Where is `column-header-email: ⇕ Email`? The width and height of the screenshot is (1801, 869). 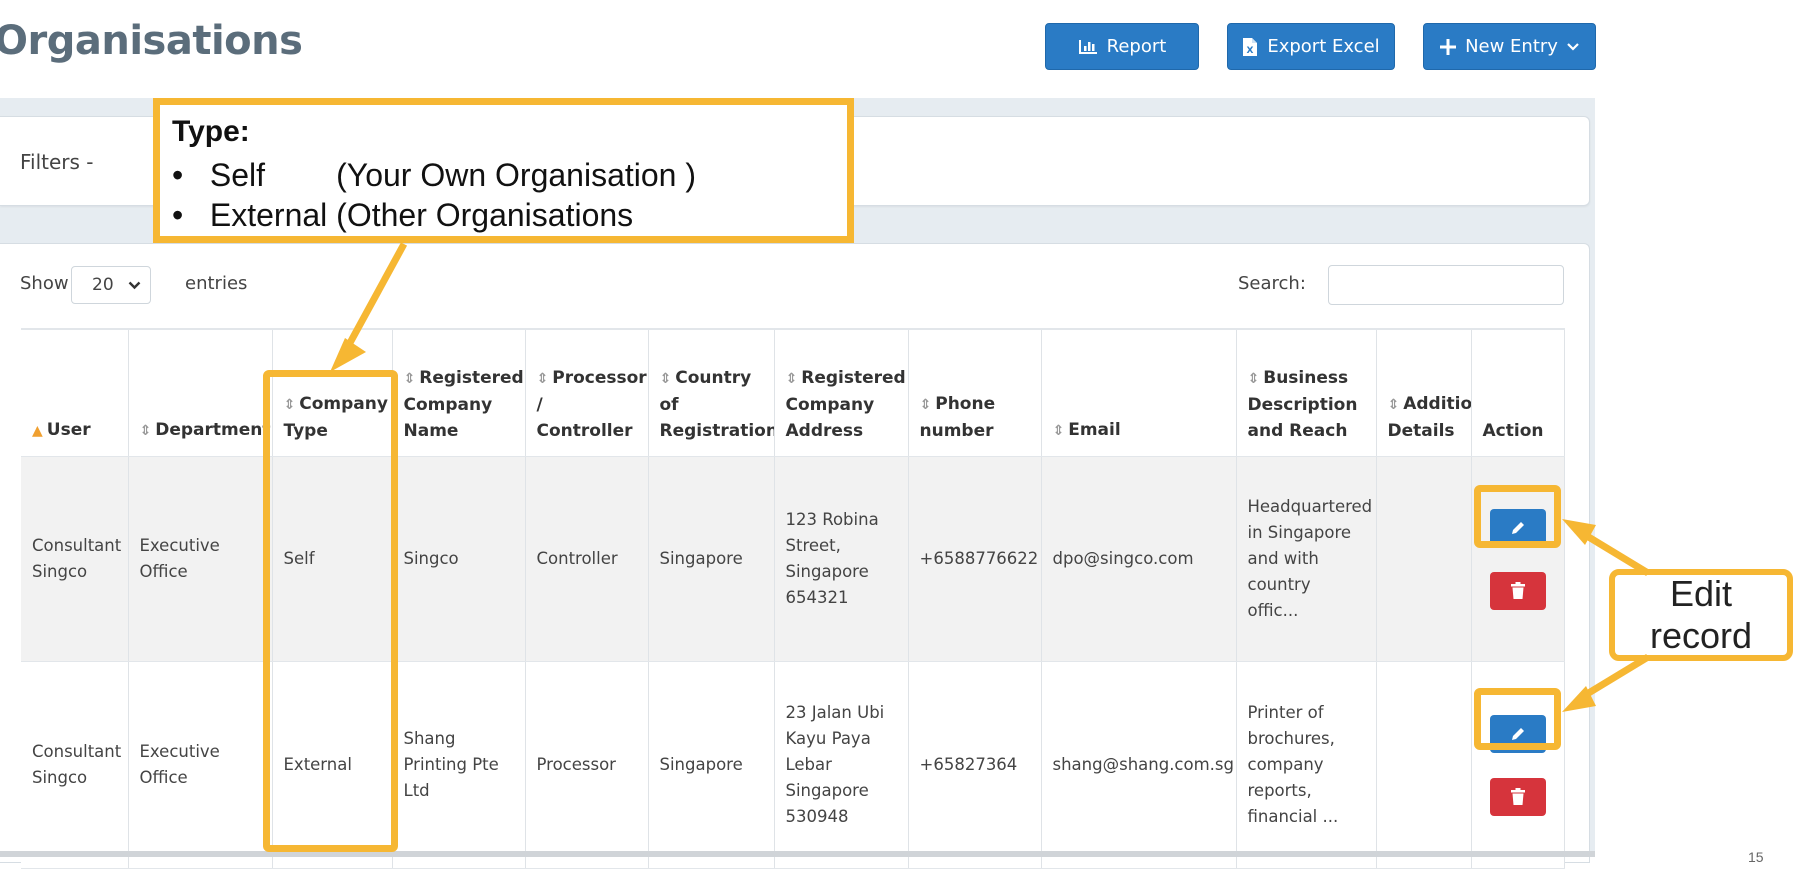 column-header-email: ⇕ Email is located at coordinates (1139, 392).